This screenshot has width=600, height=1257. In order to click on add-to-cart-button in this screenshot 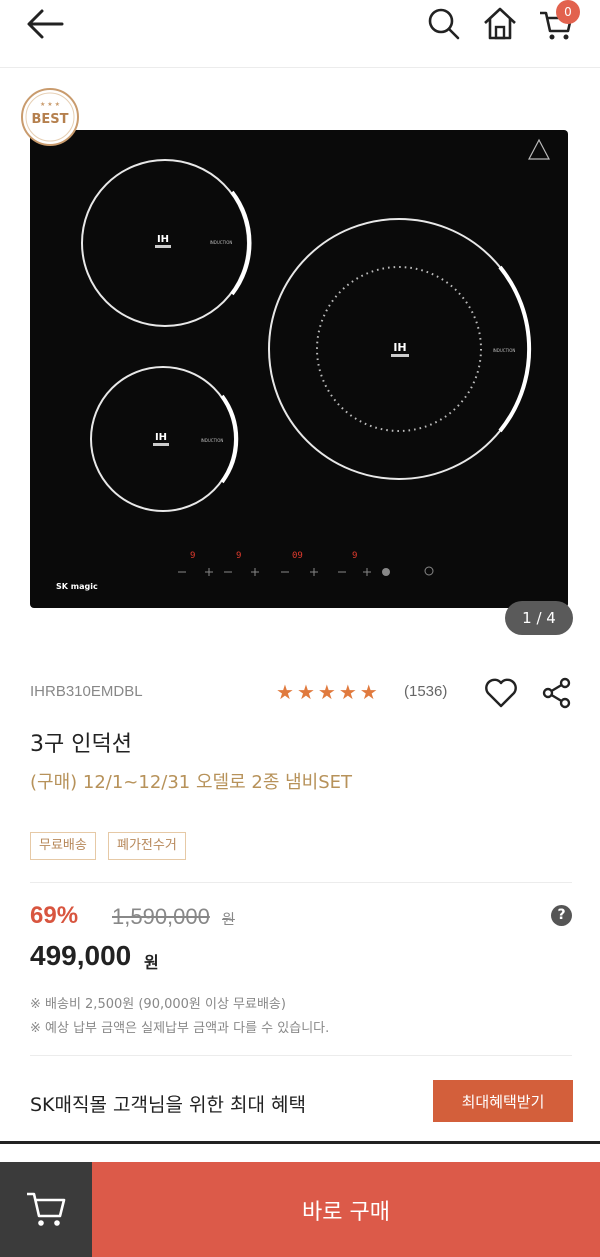, I will do `click(46, 1209)`.